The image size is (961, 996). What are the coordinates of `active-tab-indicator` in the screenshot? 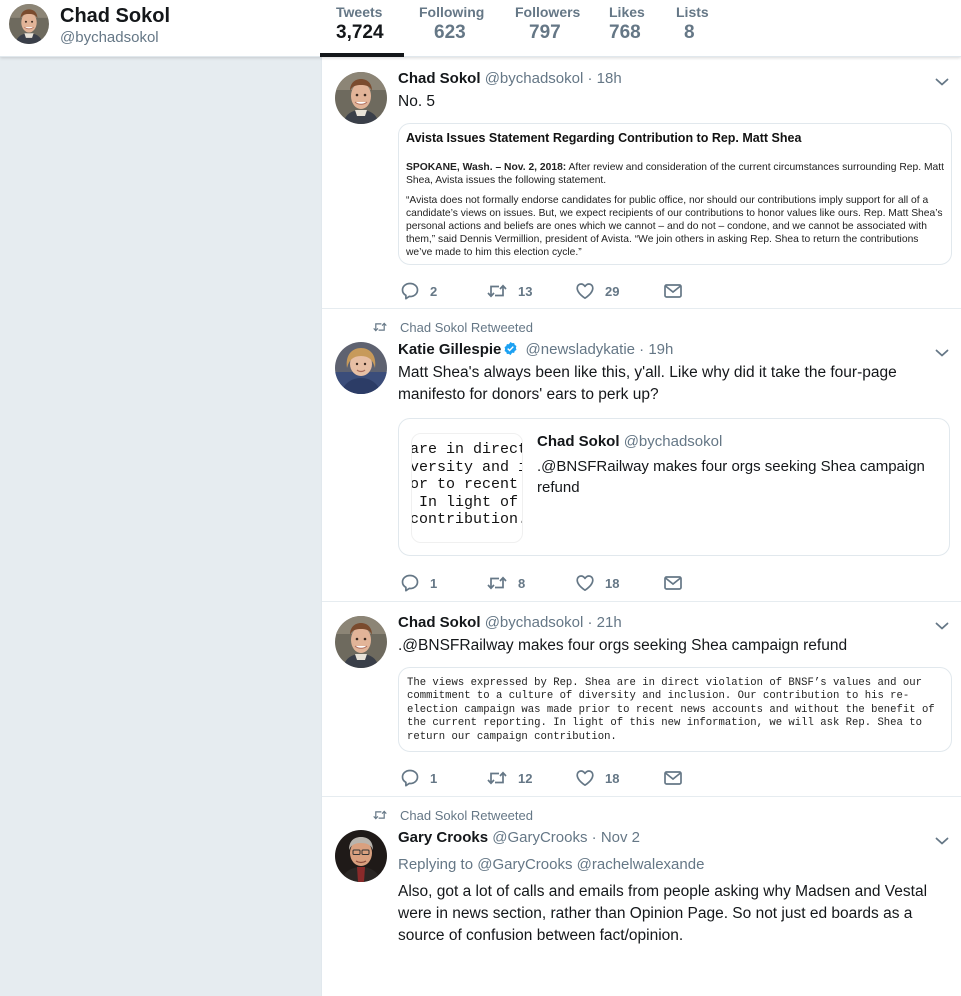 It's located at (362, 55).